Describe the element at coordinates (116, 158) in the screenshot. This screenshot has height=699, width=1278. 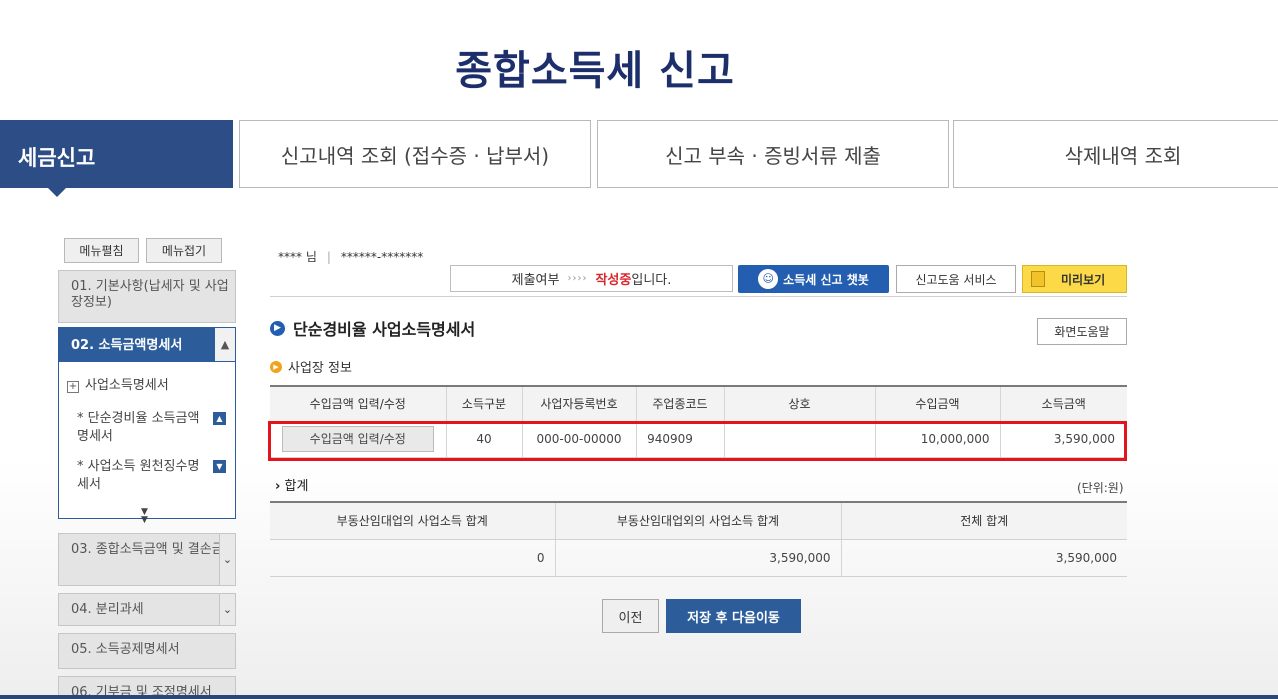
I see `tab-tax-filing: 세금신고` at that location.